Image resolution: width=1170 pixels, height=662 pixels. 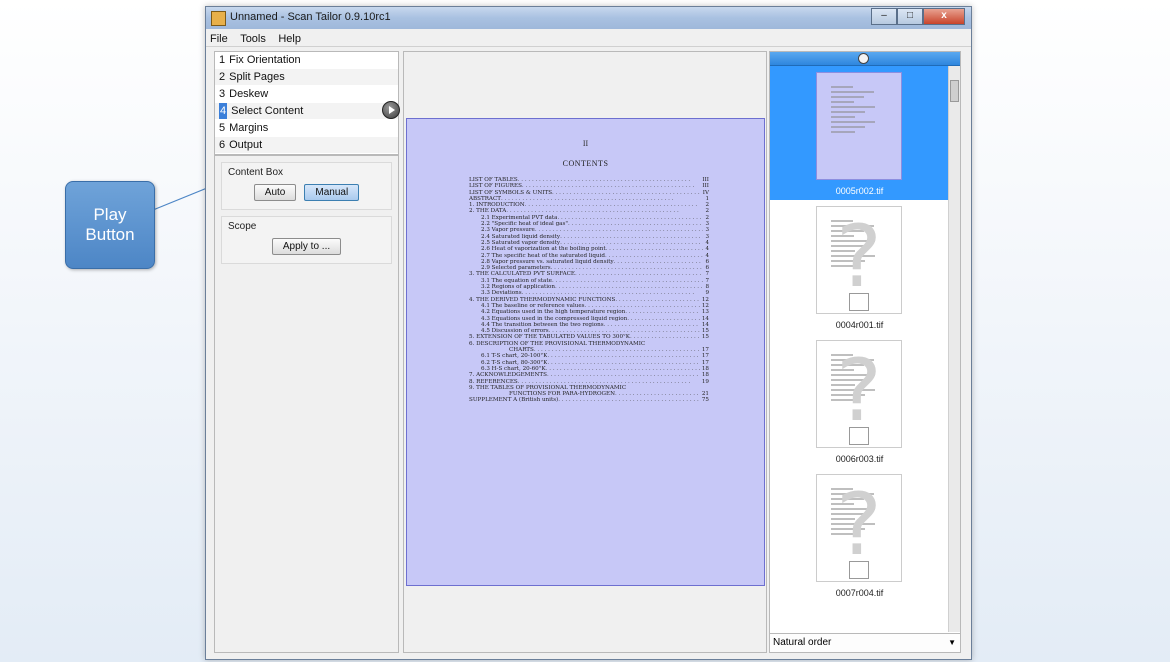 What do you see at coordinates (910, 16) in the screenshot?
I see `maximize-button: □` at bounding box center [910, 16].